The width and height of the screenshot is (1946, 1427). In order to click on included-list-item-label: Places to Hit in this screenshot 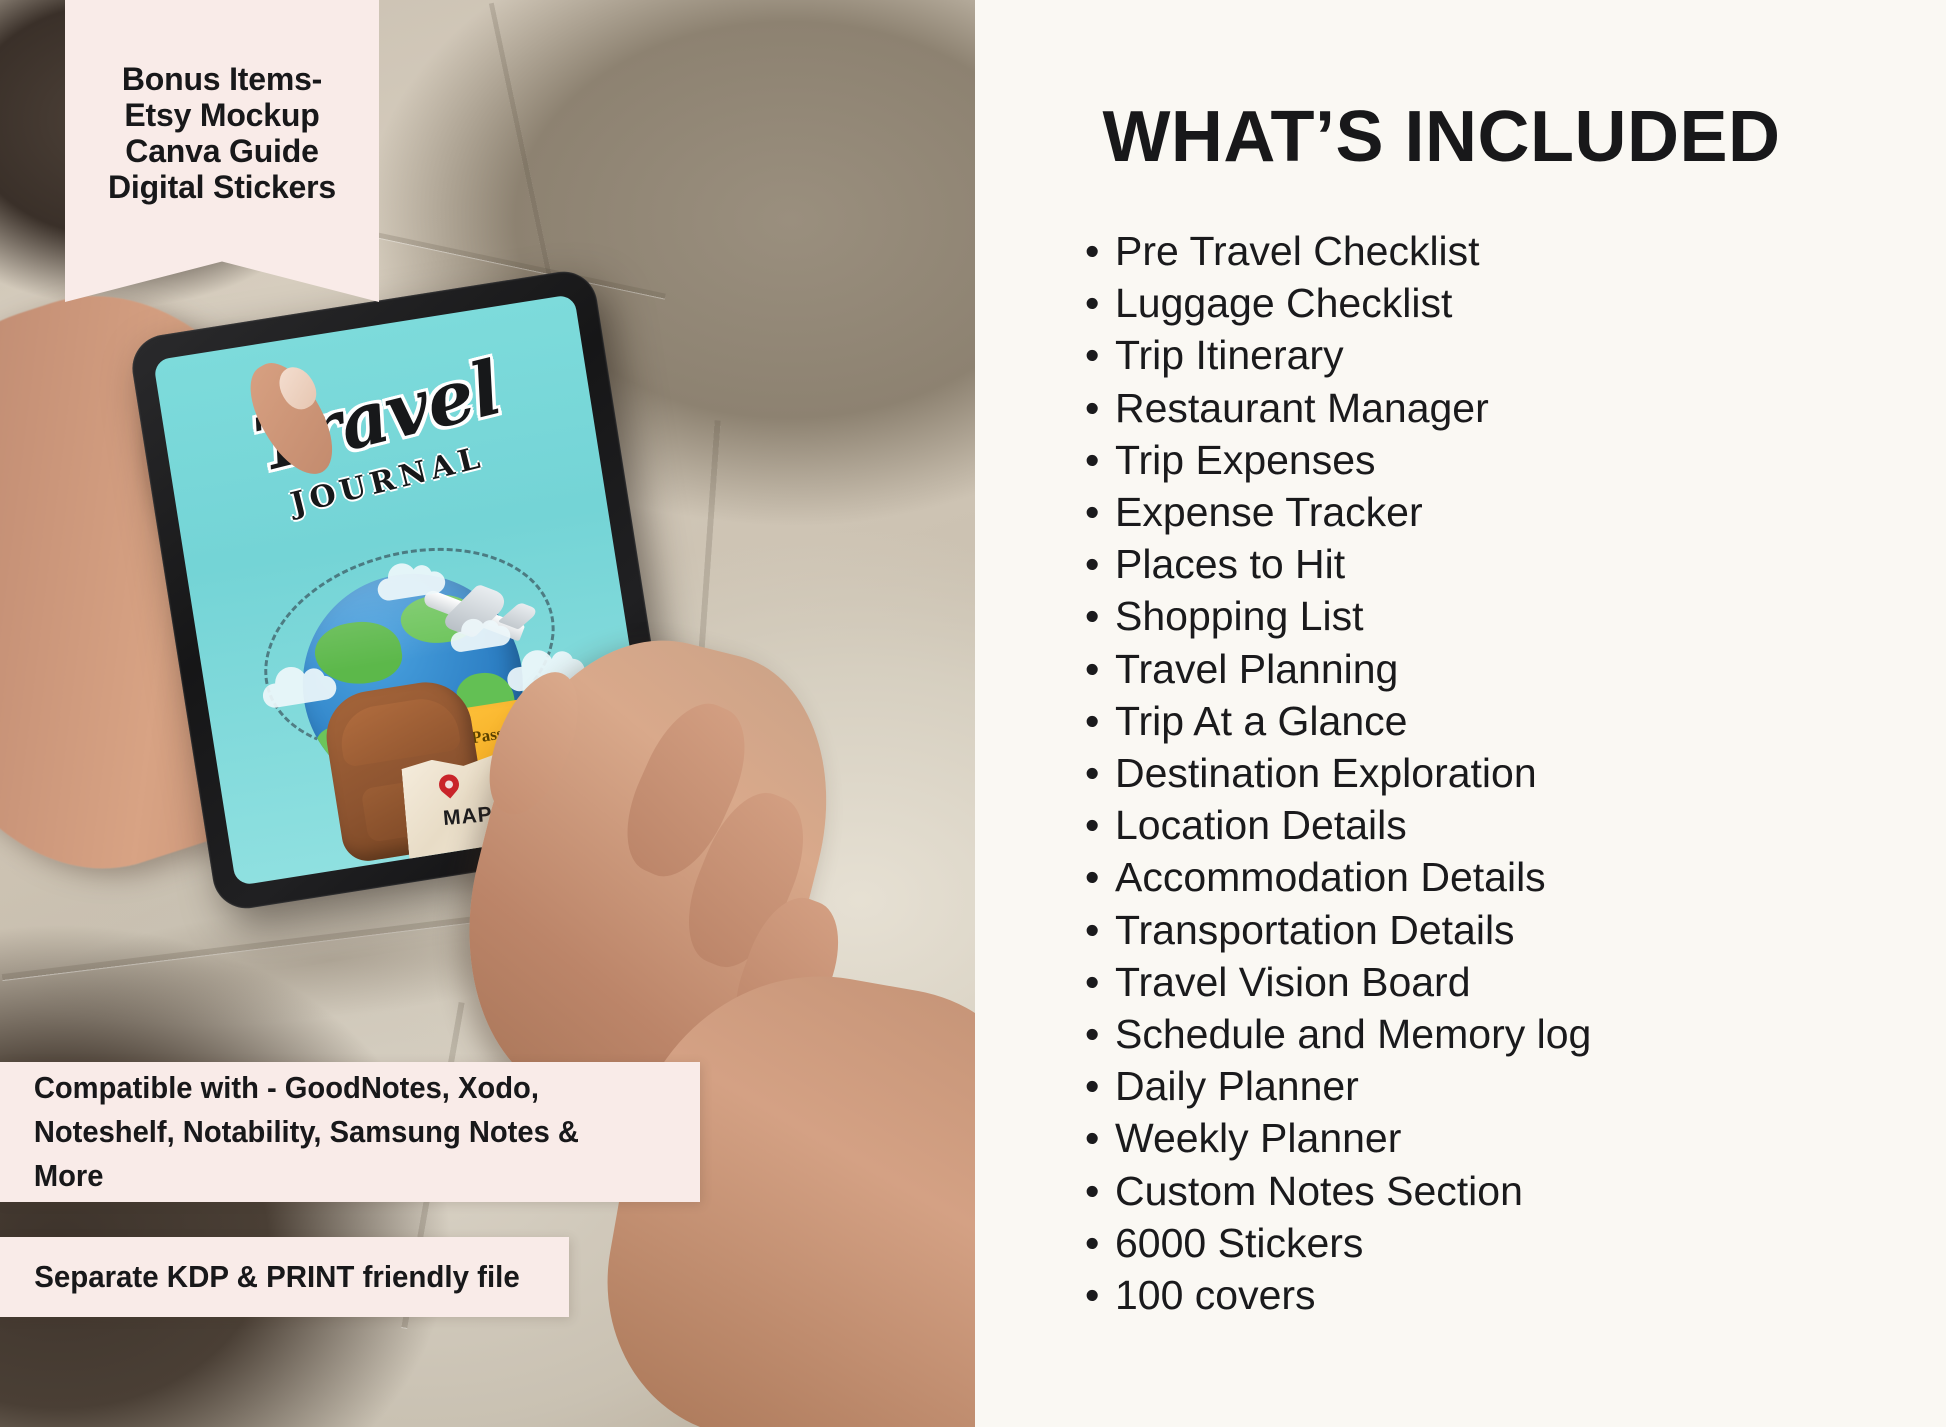, I will do `click(1230, 564)`.